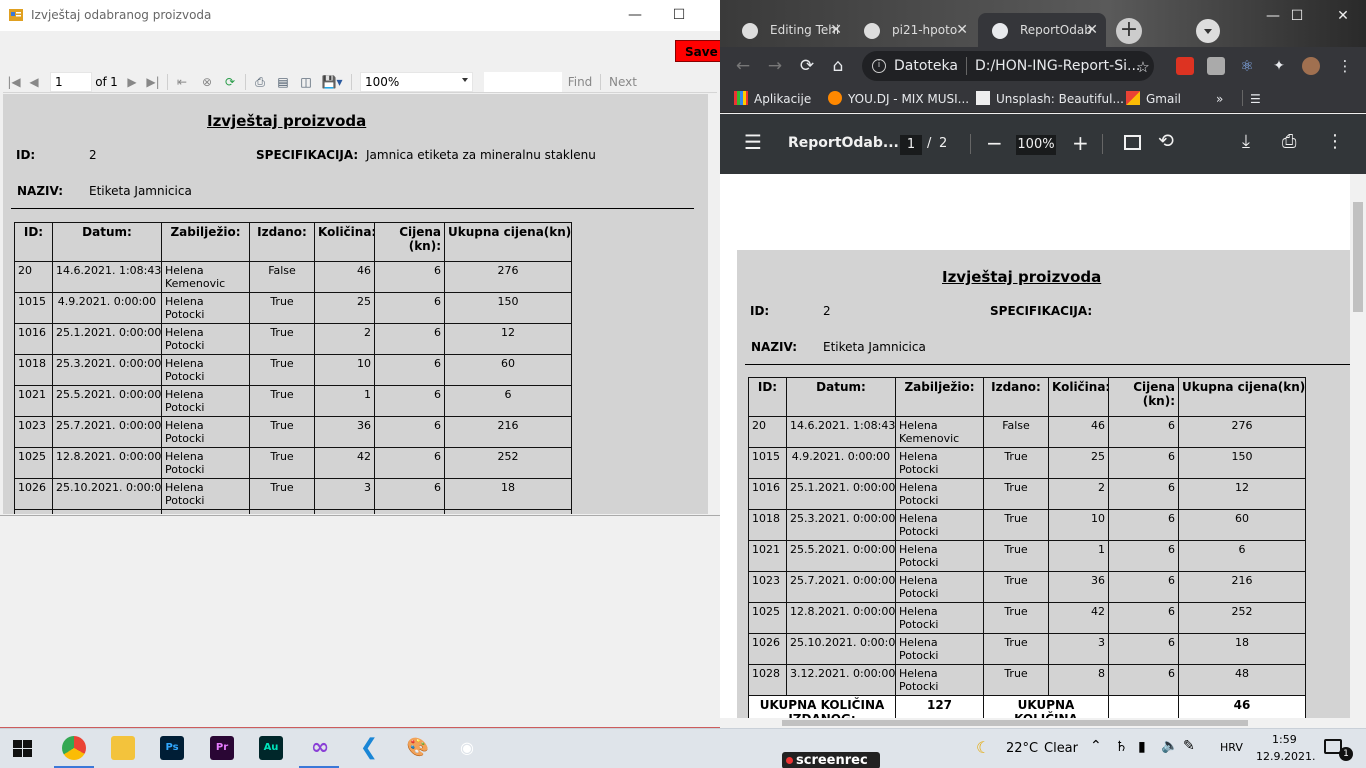  Describe the element at coordinates (107, 511) in the screenshot. I see `cell-datum: 3.12.2021. 0:00:00` at that location.